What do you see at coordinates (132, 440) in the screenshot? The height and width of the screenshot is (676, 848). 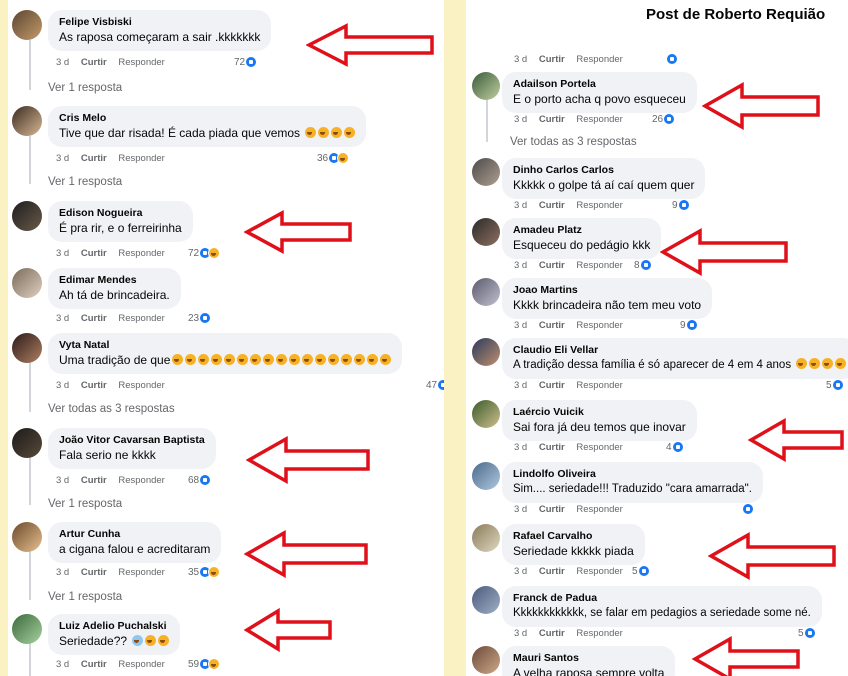 I see `comment-author: João Vitor Cavarsan Baptista` at bounding box center [132, 440].